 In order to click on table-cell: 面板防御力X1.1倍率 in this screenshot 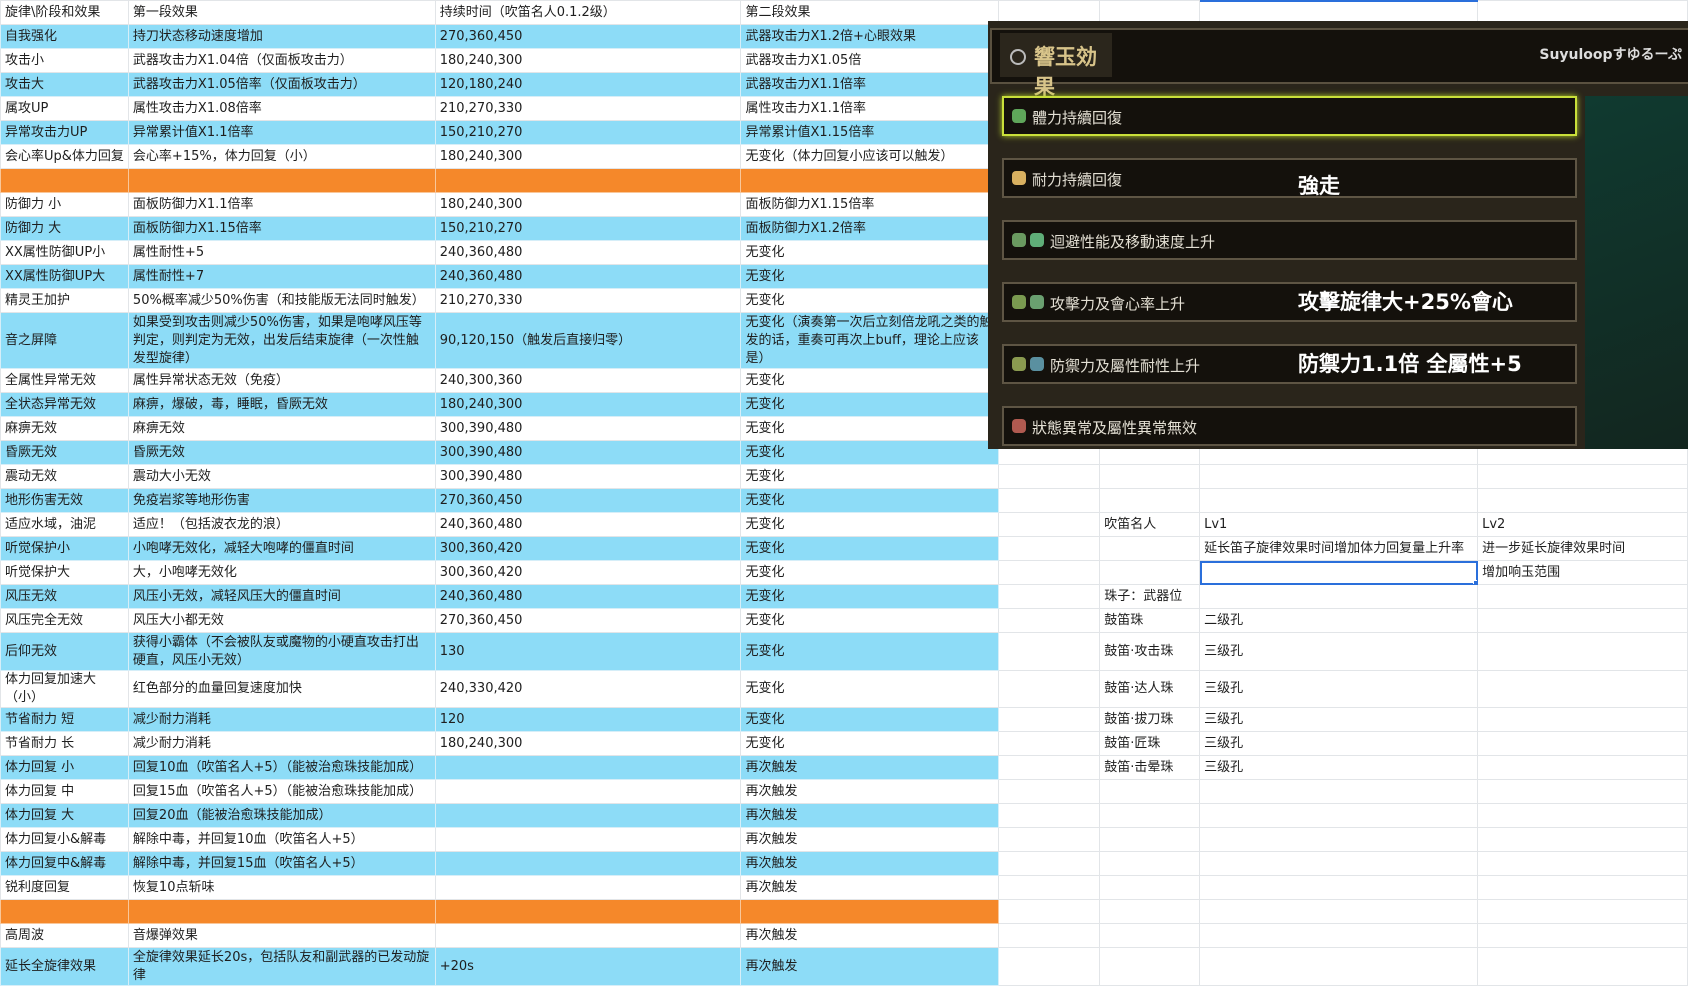, I will do `click(281, 204)`.